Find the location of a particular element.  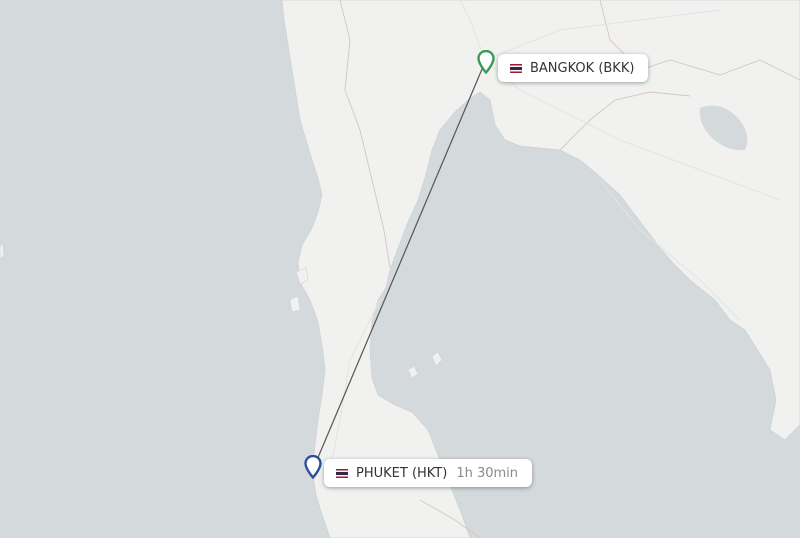

origin-city-text: BANGKOK (BKK) is located at coordinates (582, 68).